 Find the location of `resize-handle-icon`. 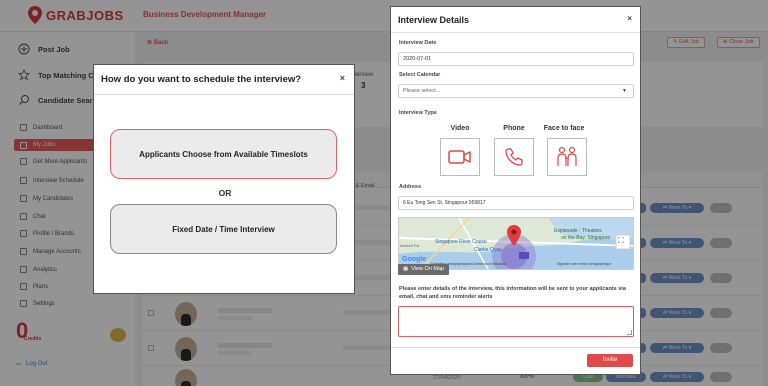

resize-handle-icon is located at coordinates (629, 332).